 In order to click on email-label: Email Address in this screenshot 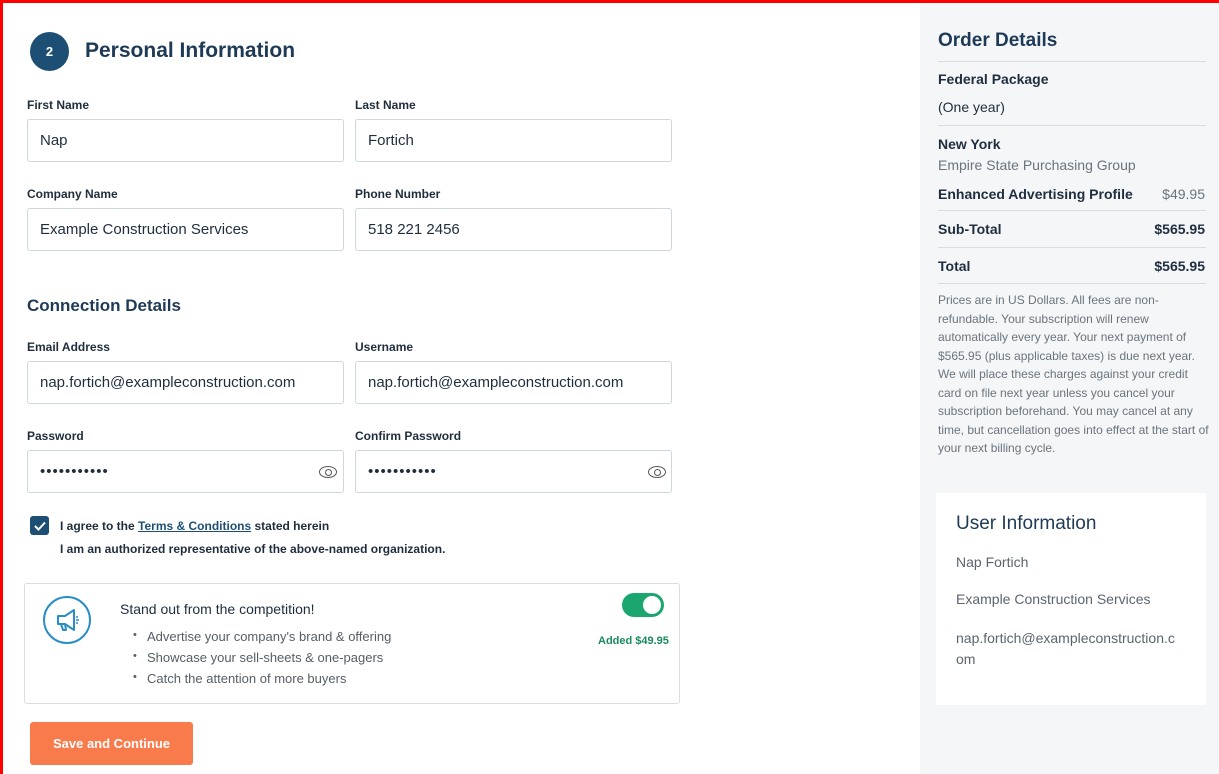, I will do `click(68, 347)`.